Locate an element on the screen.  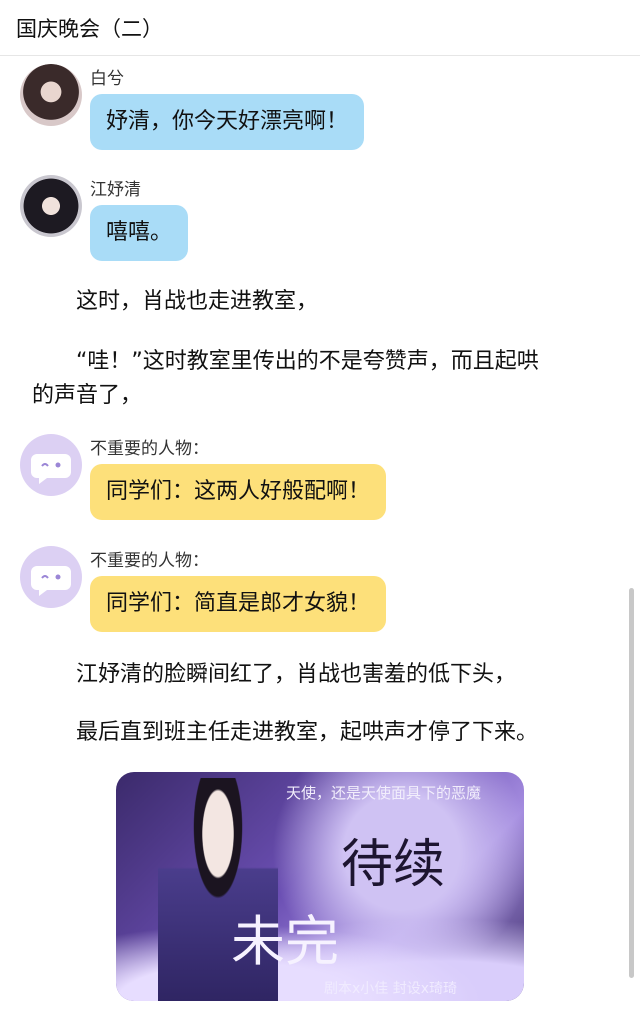
page-title: 国庆晚会（二） is located at coordinates (89, 29).